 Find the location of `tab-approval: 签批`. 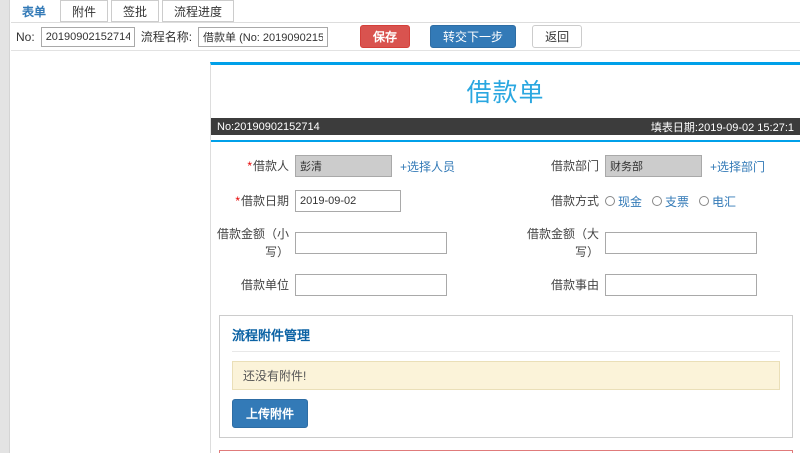

tab-approval: 签批 is located at coordinates (135, 11).